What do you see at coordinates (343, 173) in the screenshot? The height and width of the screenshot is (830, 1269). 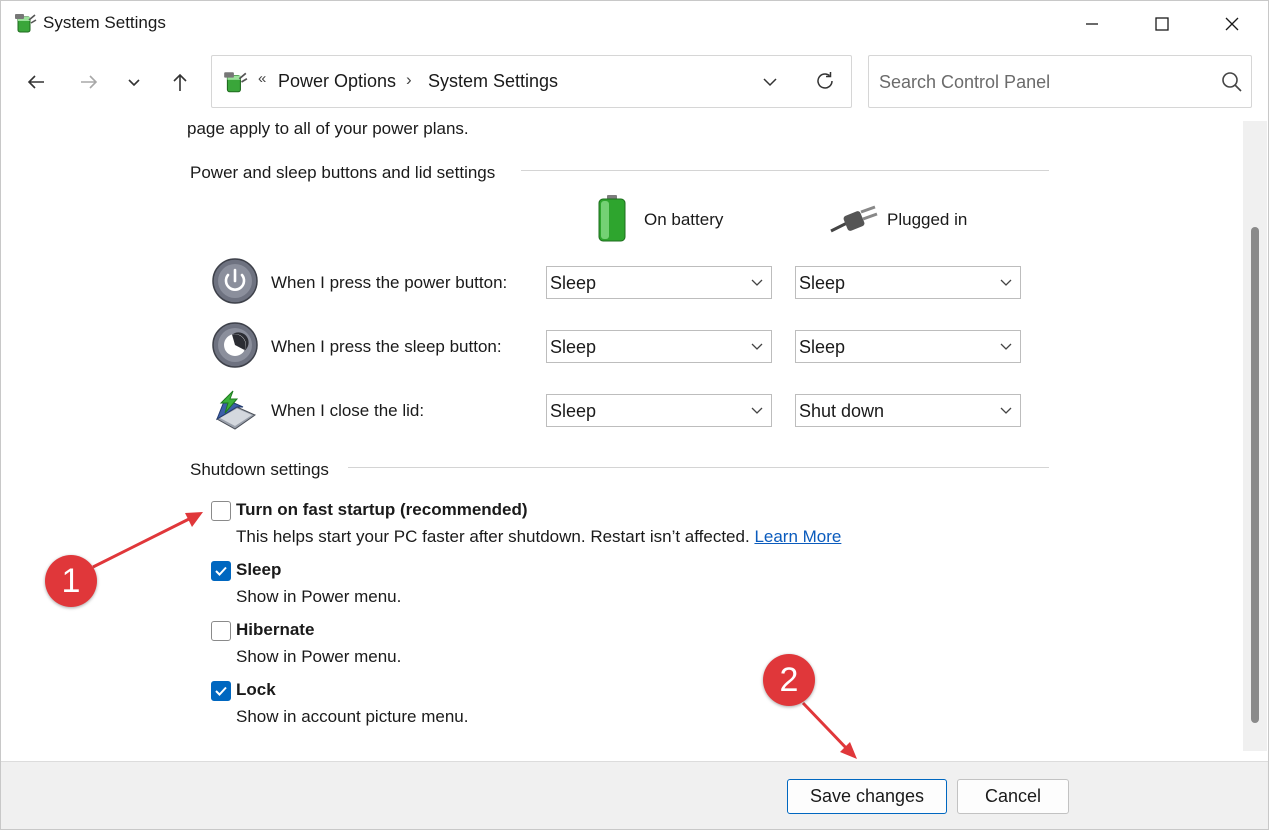 I see `power-group-label: Power and sleep buttons and lid settings` at bounding box center [343, 173].